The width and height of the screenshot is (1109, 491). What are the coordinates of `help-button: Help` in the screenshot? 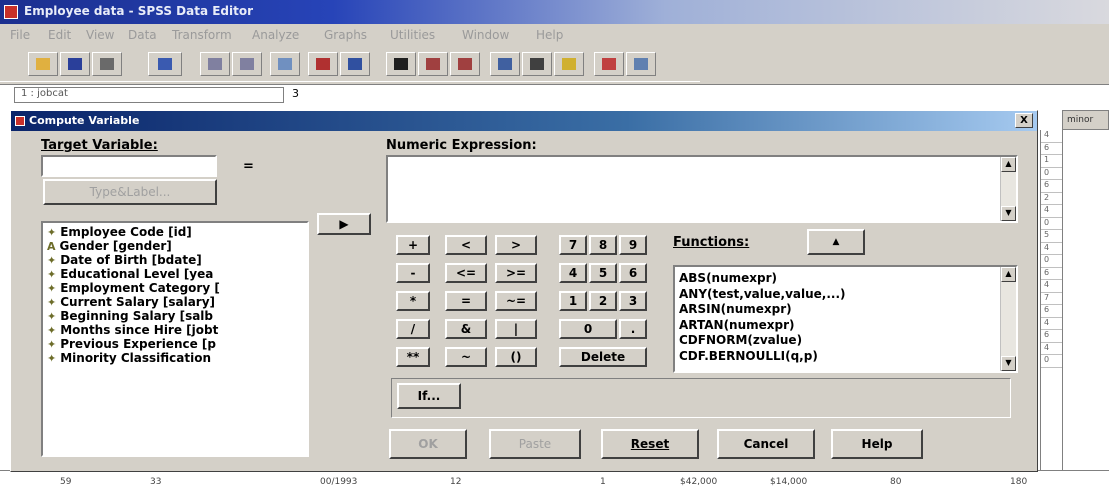 It's located at (877, 444).